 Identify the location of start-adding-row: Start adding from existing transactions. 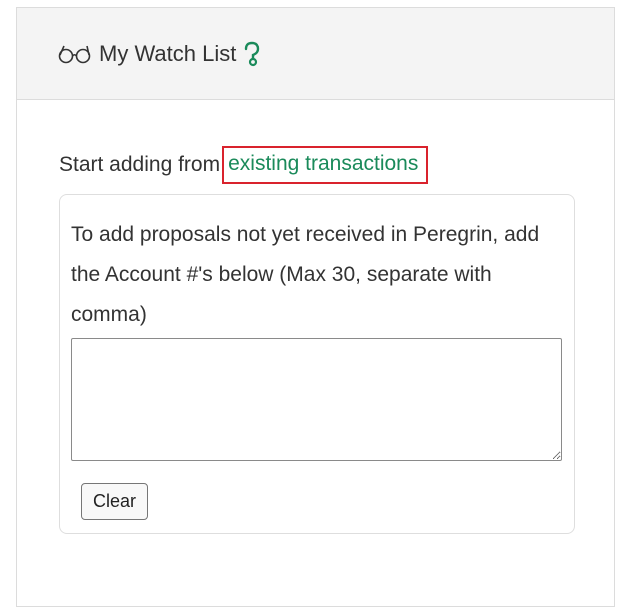
(315, 165).